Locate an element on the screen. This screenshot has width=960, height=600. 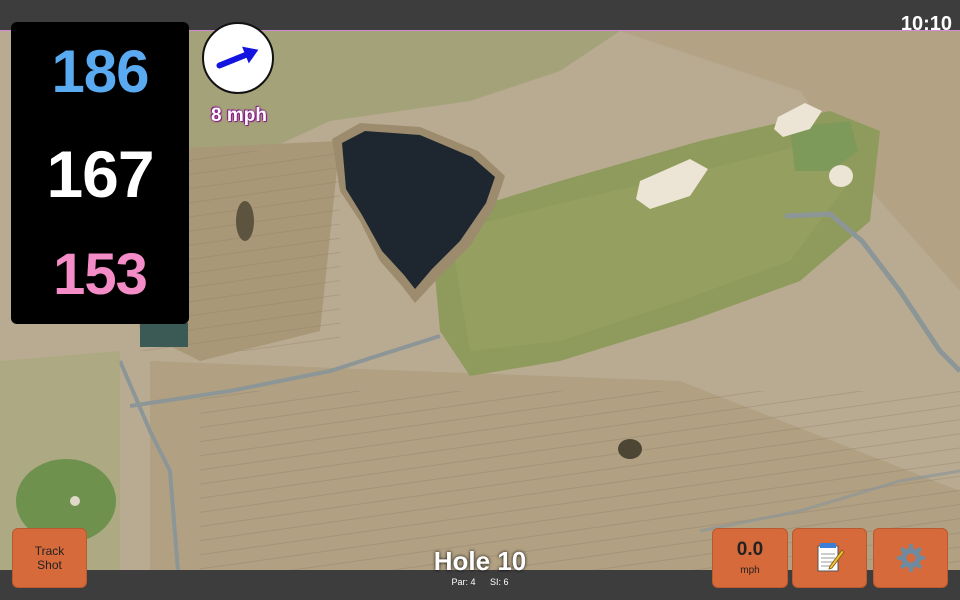
hole-par: Par: 4 is located at coordinates (463, 582).